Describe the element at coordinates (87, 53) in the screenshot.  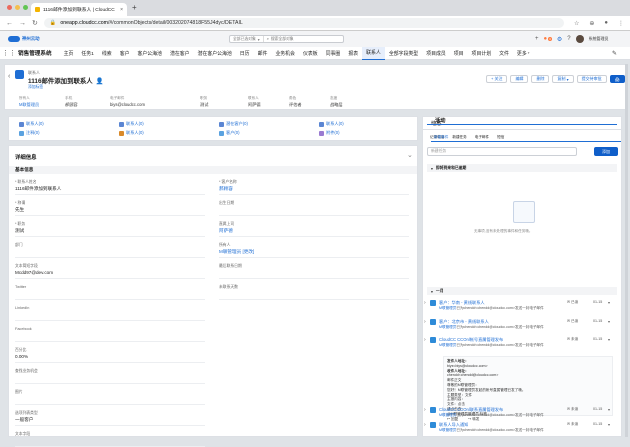
I see `nav-item-1: 任务1` at that location.